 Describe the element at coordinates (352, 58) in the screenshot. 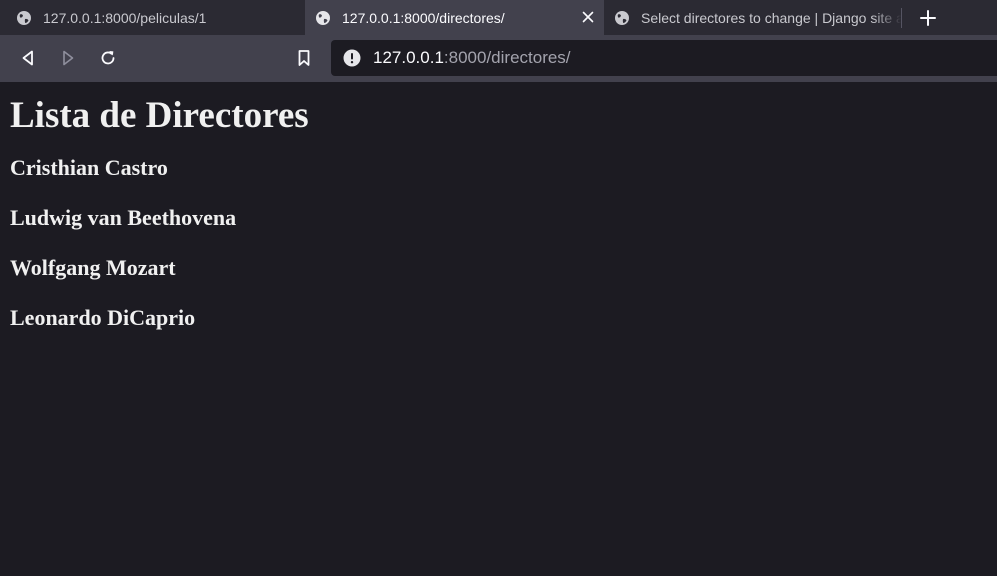

I see `site-info-icon` at that location.